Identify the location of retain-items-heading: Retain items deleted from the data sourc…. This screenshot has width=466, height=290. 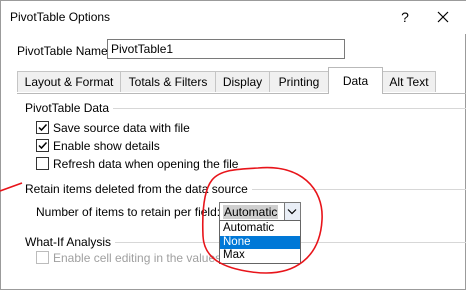
(138, 189).